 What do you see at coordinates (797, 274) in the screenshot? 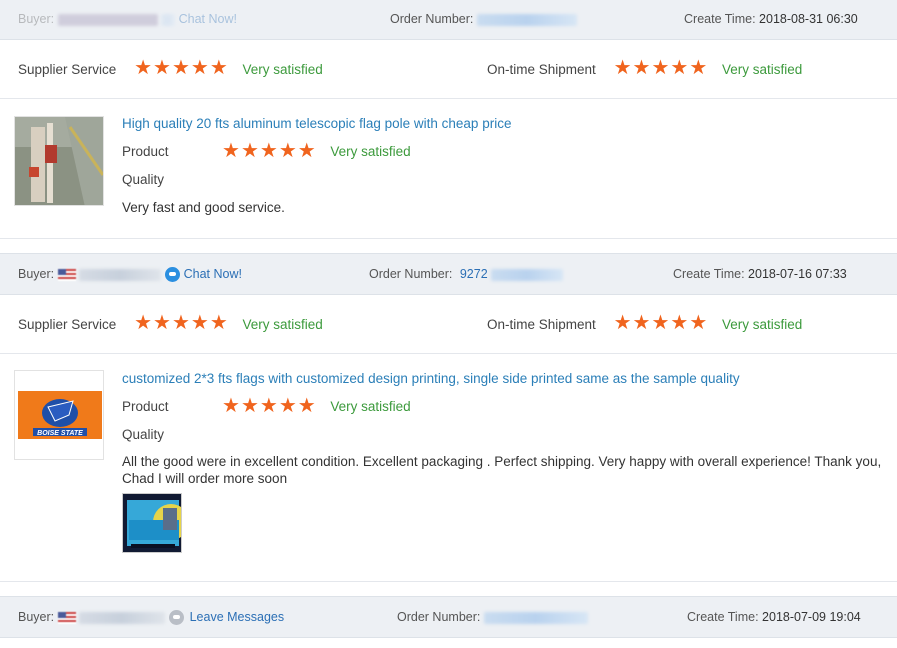
I see `create-time-value: 2018-07-16 07:33` at bounding box center [797, 274].